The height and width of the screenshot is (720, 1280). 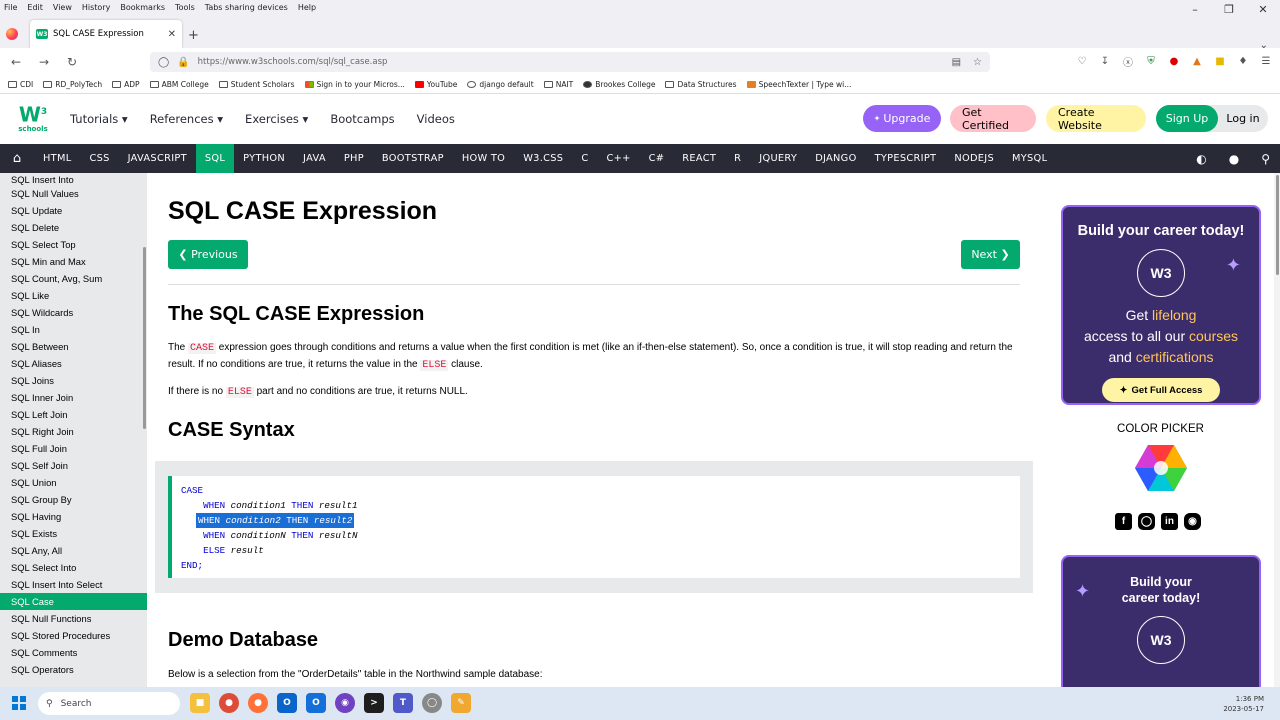 I want to click on topic-python: PYTHON, so click(x=264, y=158).